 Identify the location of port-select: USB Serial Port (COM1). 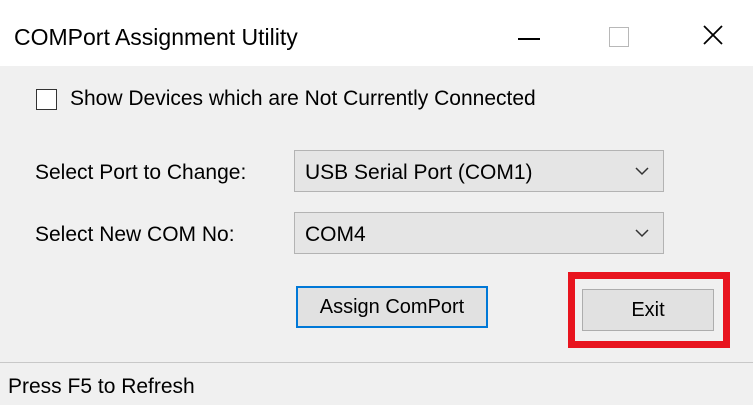
(479, 171).